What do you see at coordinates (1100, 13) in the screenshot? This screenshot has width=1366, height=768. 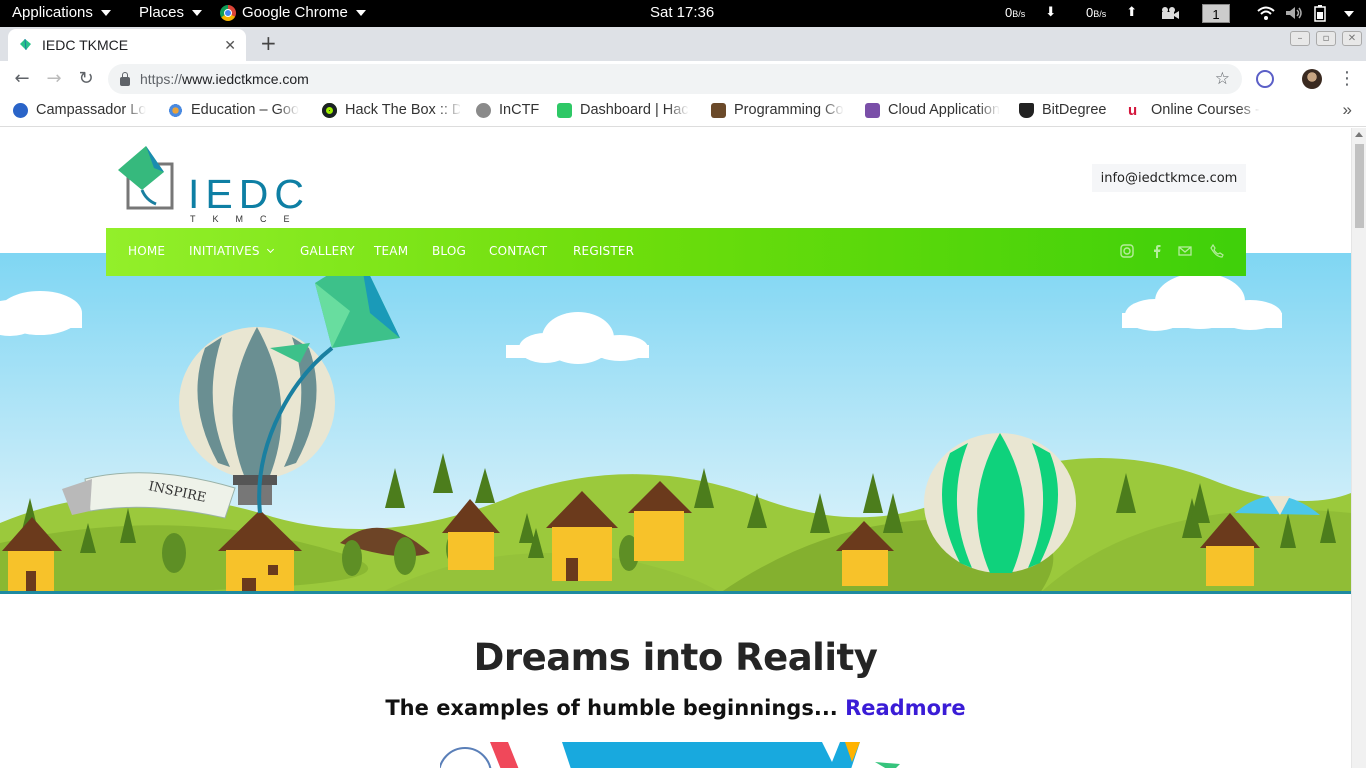 I see `net-up-unit: B/s` at bounding box center [1100, 13].